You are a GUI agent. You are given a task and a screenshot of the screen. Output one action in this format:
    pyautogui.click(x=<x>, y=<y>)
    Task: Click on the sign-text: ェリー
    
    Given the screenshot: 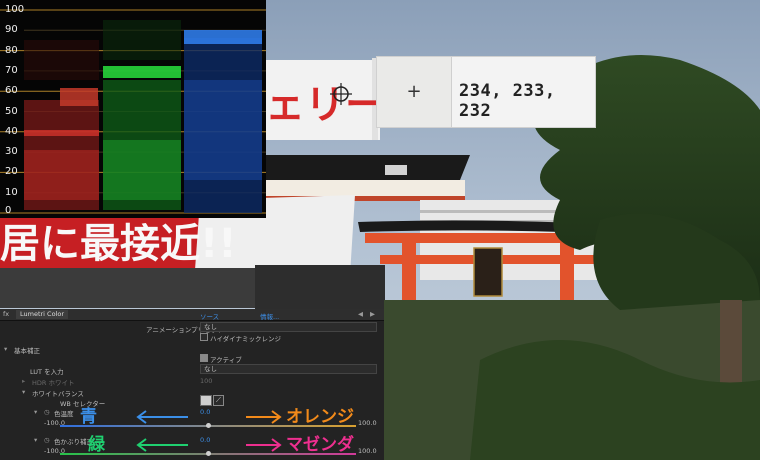 What is the action you would take?
    pyautogui.click(x=325, y=105)
    